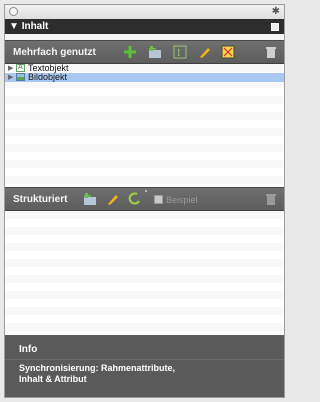  What do you see at coordinates (144, 12) in the screenshot?
I see `panel-titlebar: ✱` at bounding box center [144, 12].